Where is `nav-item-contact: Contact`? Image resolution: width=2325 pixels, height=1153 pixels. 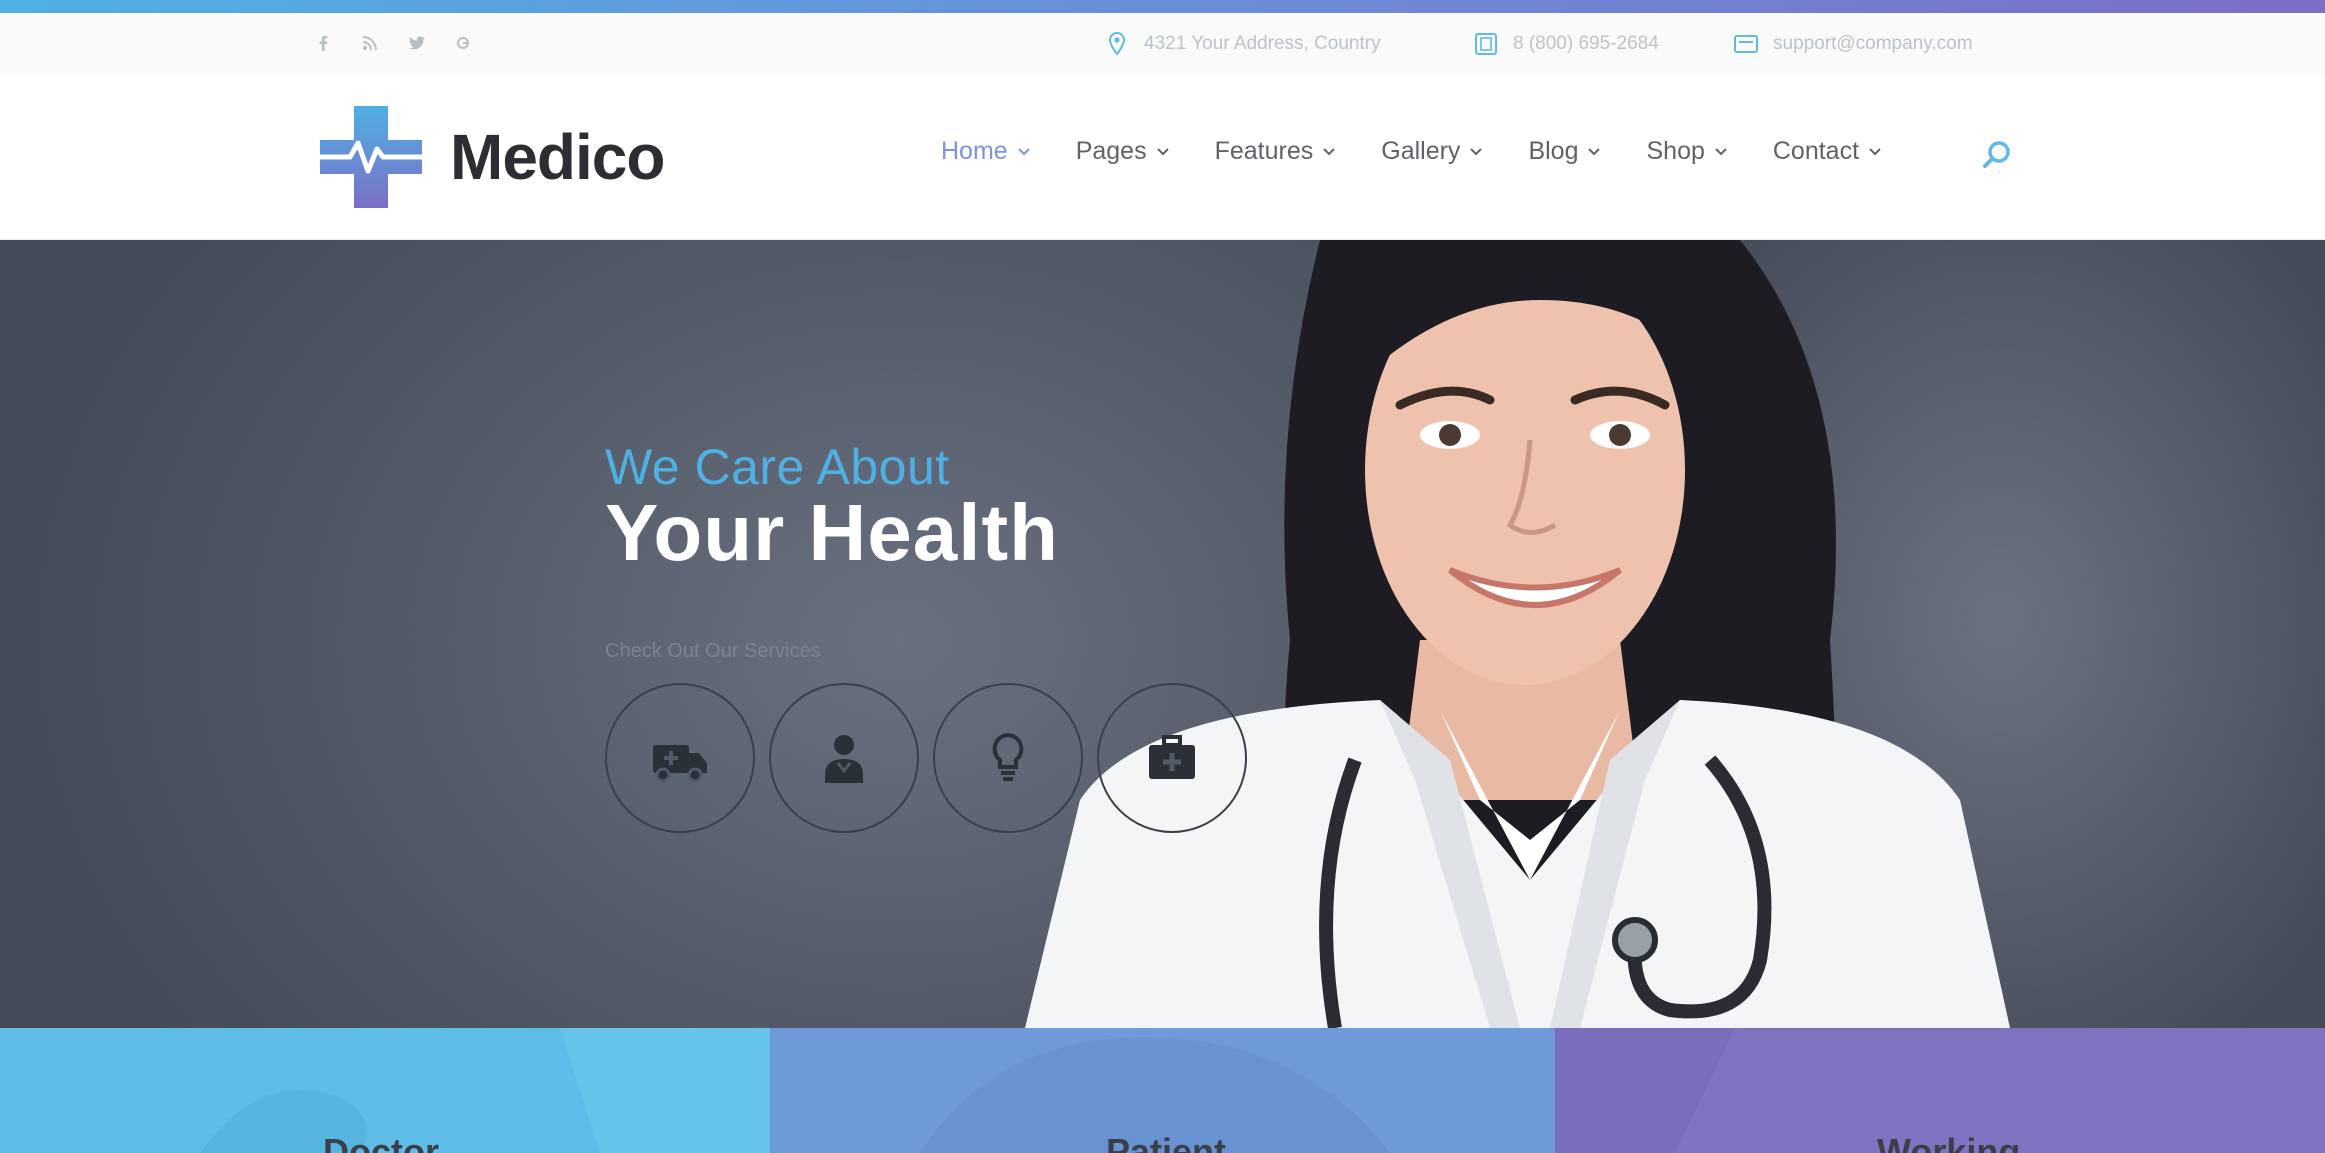
nav-item-contact: Contact is located at coordinates (1827, 151).